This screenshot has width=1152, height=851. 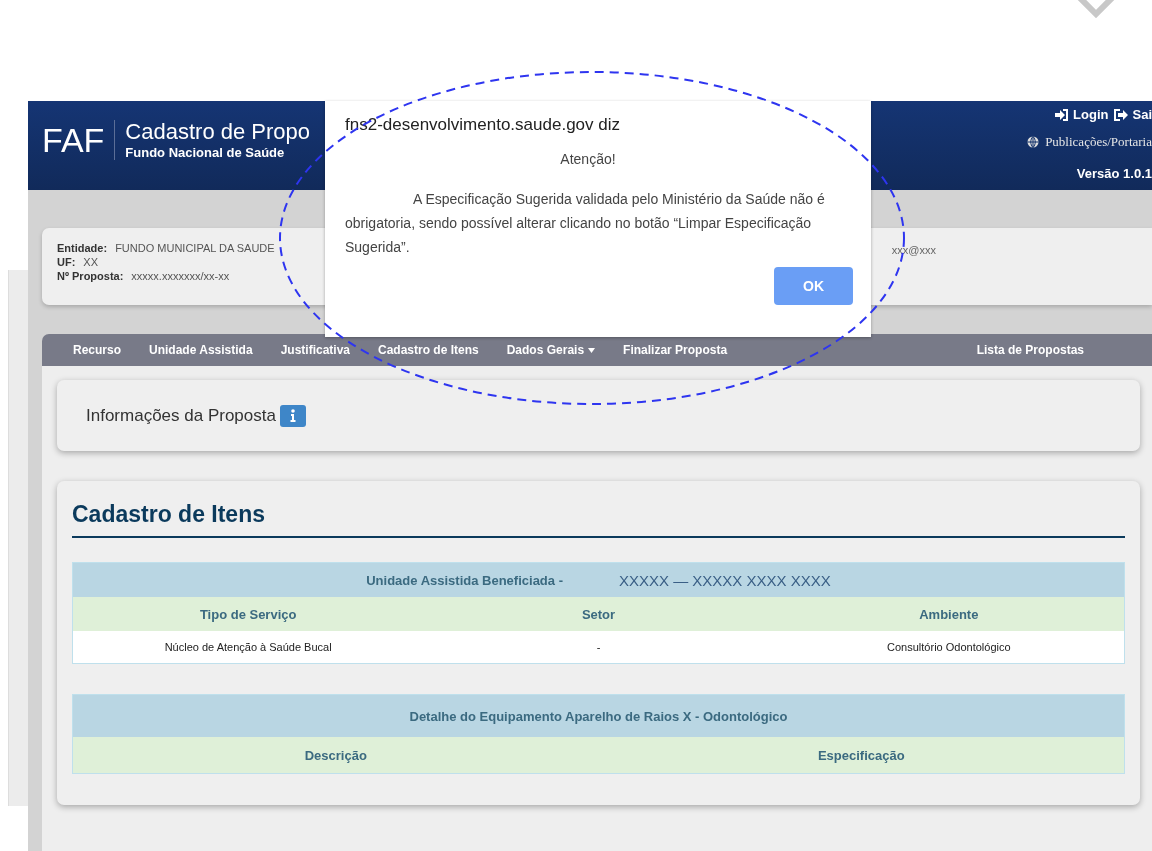 What do you see at coordinates (1121, 114) in the screenshot?
I see `logout-icon` at bounding box center [1121, 114].